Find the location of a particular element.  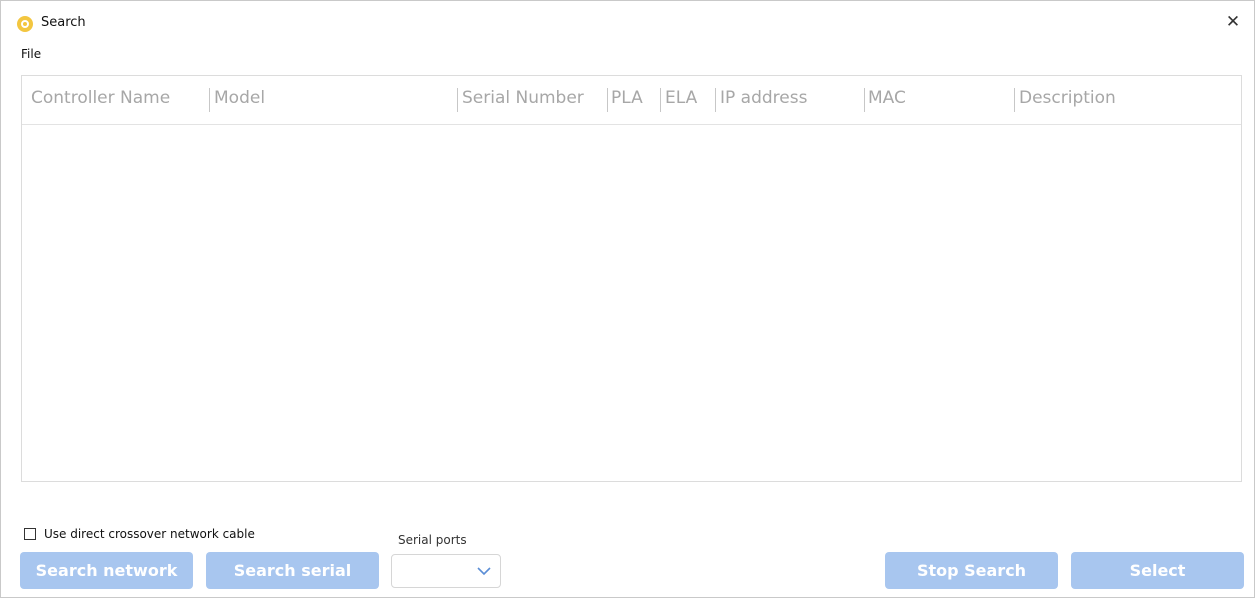

title-bar: Search ✕ is located at coordinates (627, 23).